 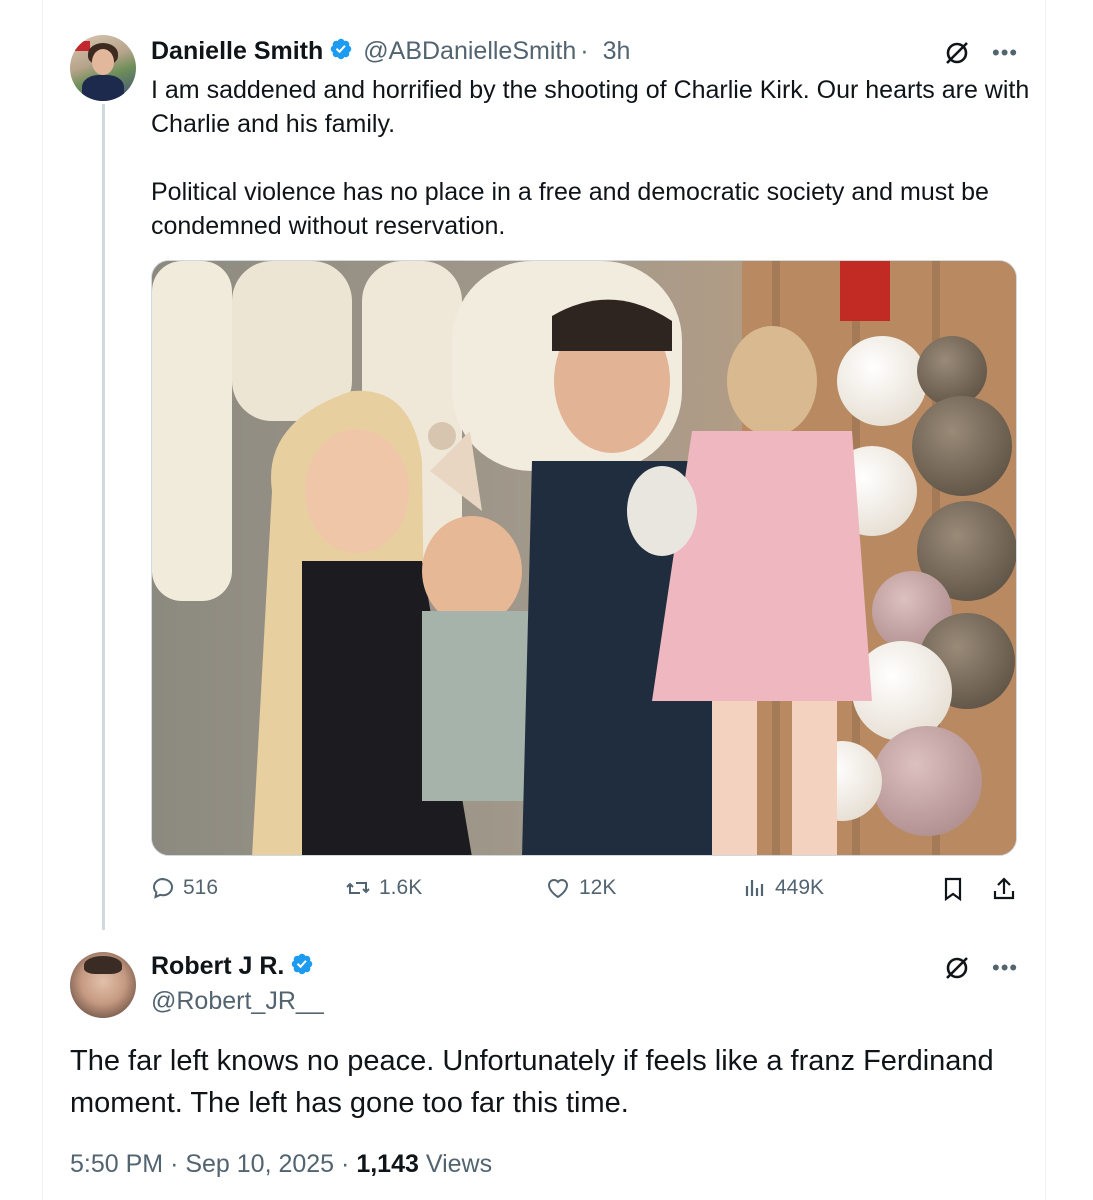 I want to click on timestamp-date: Sep 10, 2025, so click(x=259, y=1164).